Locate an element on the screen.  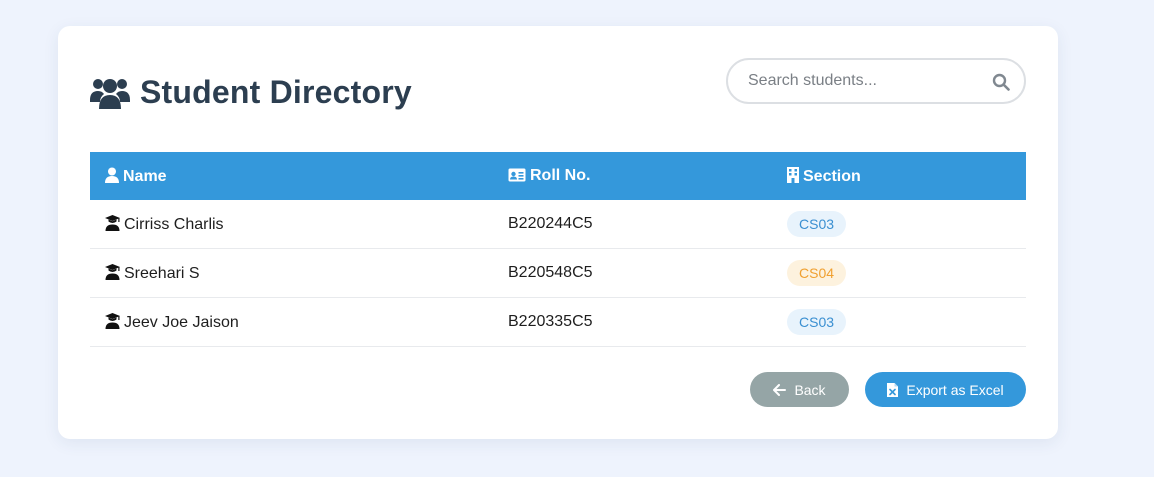
excel-file-icon is located at coordinates (893, 389).